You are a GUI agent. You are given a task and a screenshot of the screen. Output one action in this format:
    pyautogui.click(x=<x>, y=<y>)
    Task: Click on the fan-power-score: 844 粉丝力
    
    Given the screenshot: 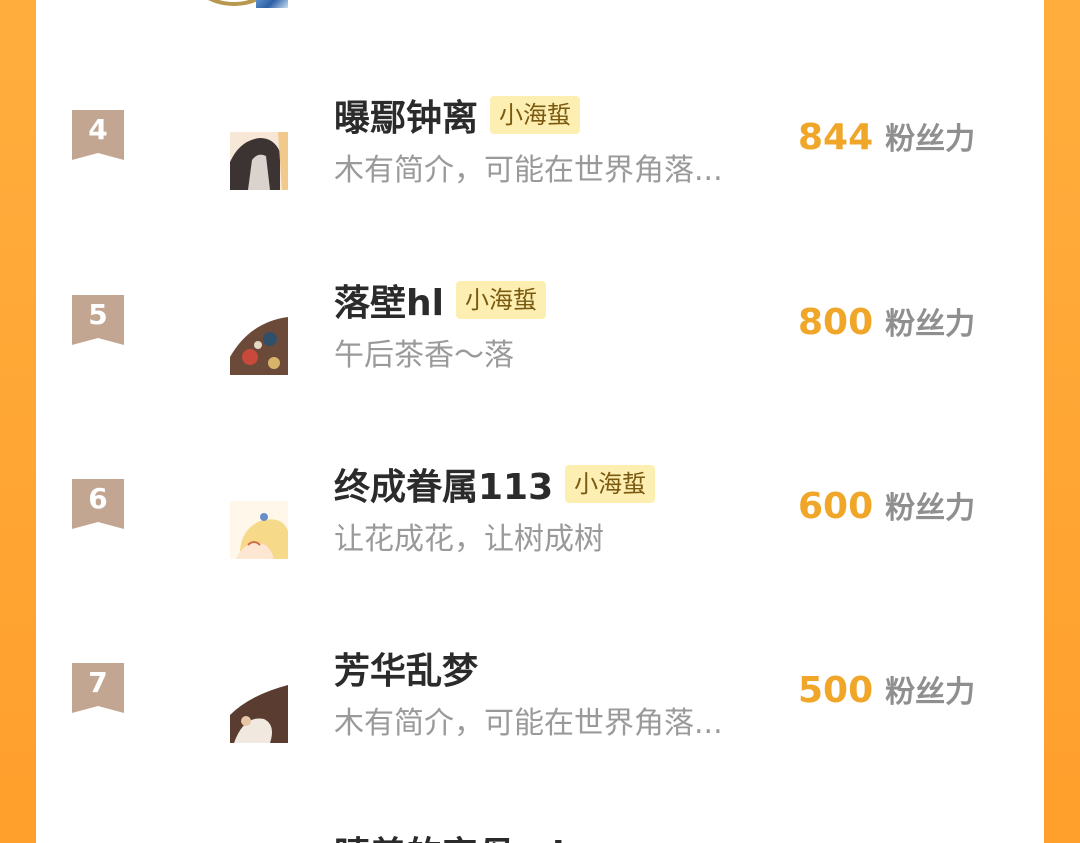 What is the action you would take?
    pyautogui.click(x=886, y=136)
    